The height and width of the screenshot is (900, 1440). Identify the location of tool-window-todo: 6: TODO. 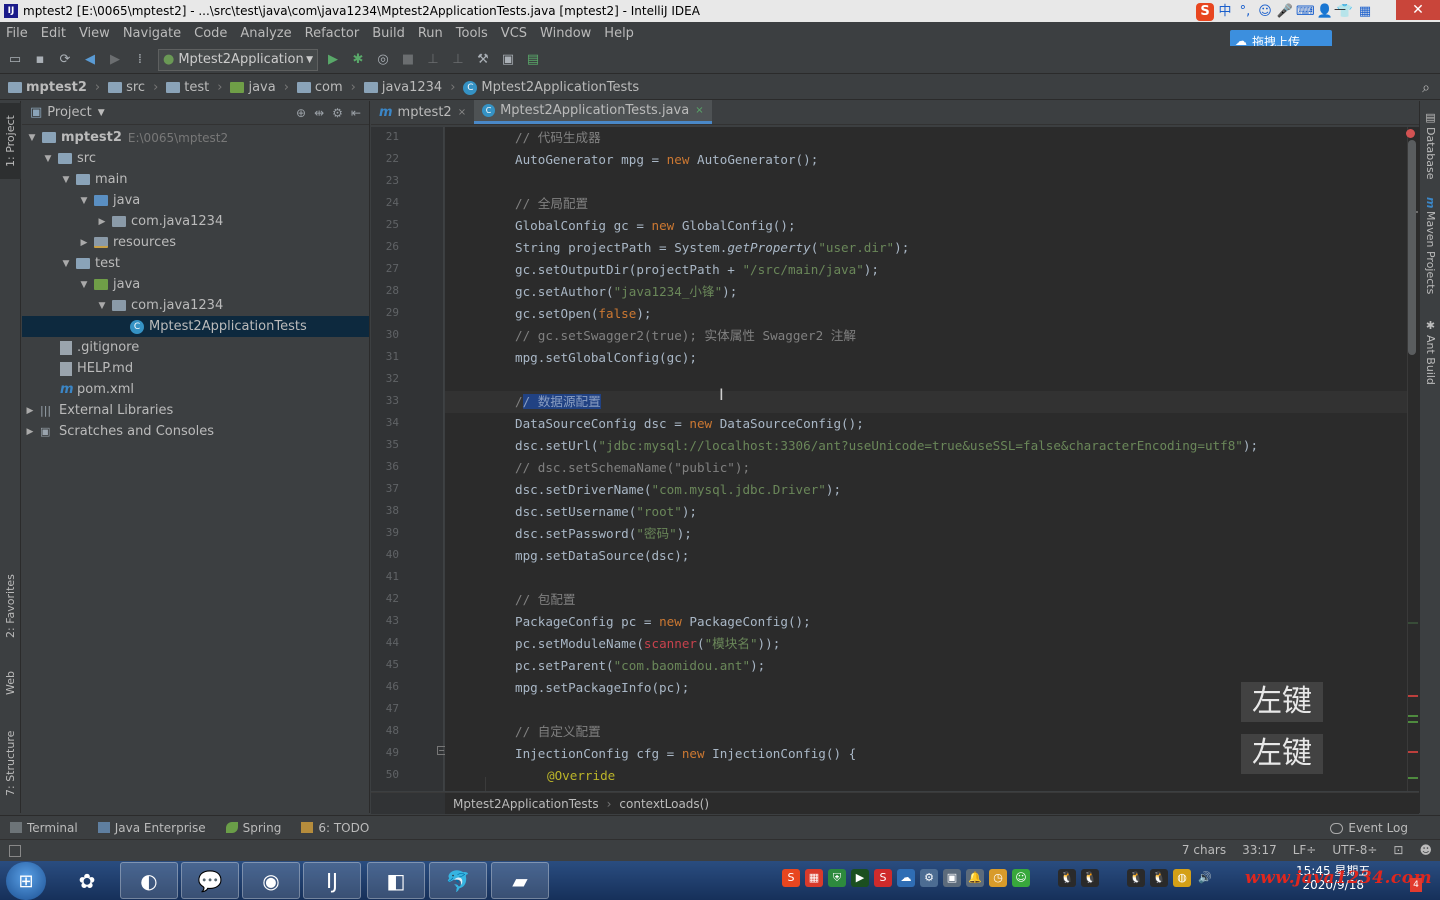
(335, 828).